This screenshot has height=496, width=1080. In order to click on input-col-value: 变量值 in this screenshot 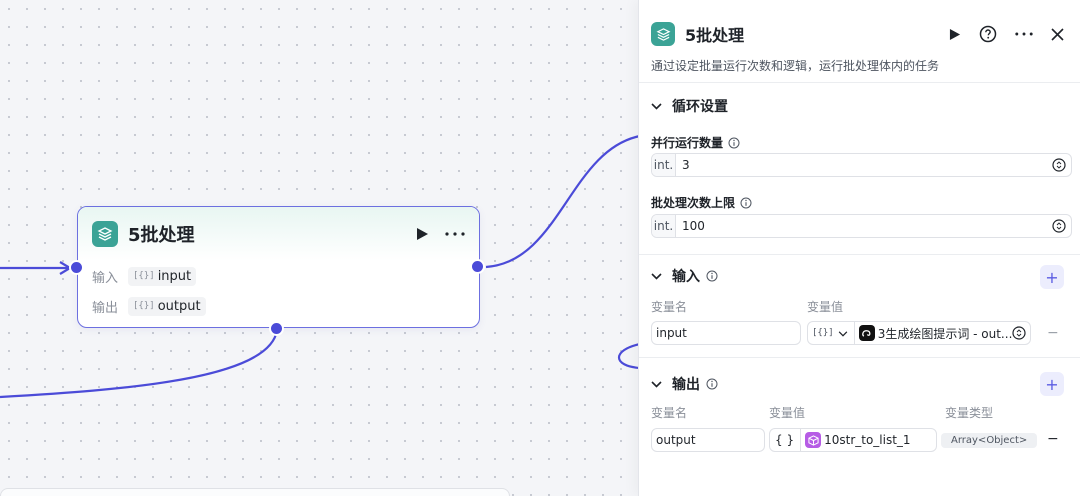, I will do `click(825, 307)`.